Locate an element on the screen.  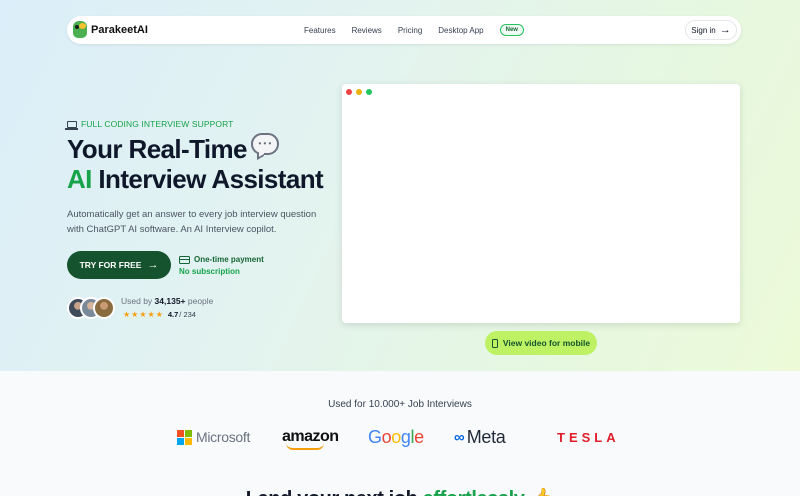
eyebrow: FULL CODING INTERVIEW SUPPORT is located at coordinates (149, 124).